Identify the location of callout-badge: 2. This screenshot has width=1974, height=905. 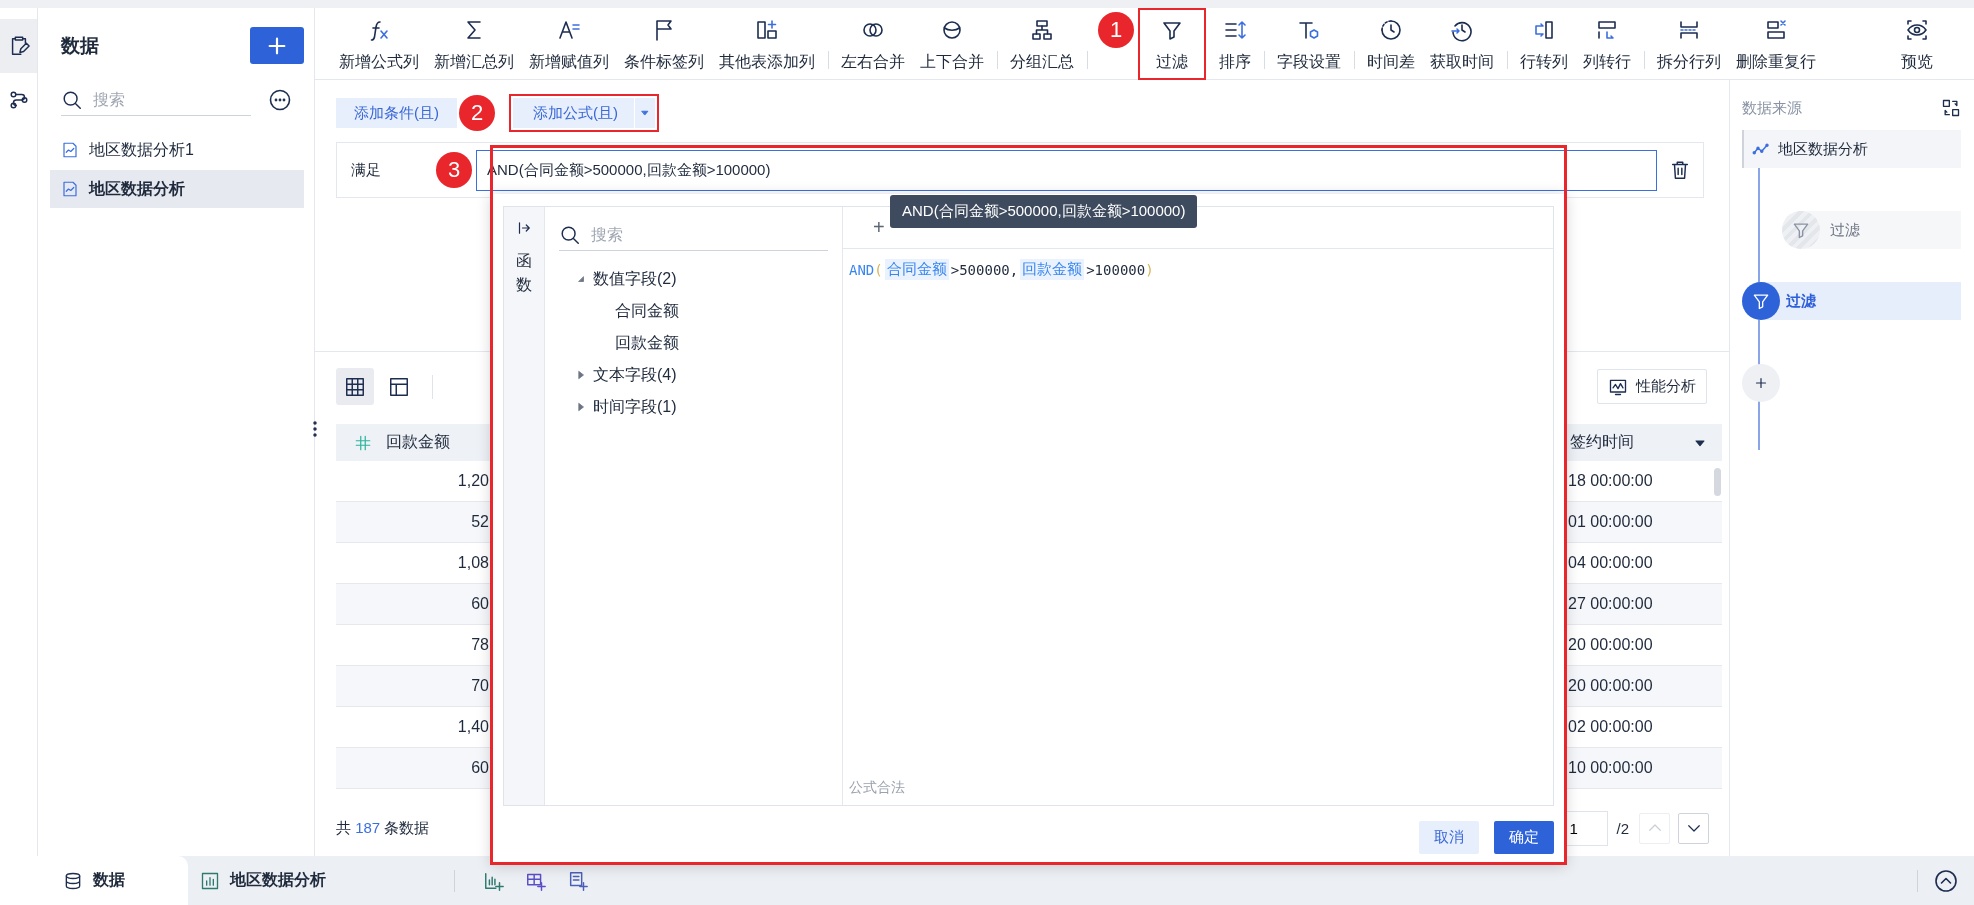
(477, 113).